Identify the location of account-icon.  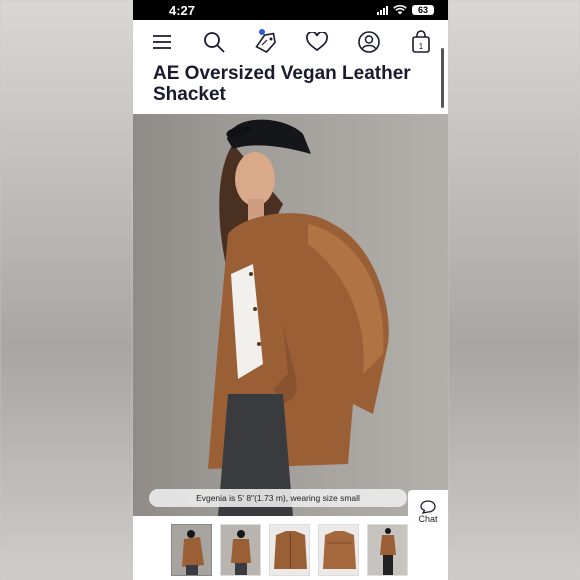
(369, 42).